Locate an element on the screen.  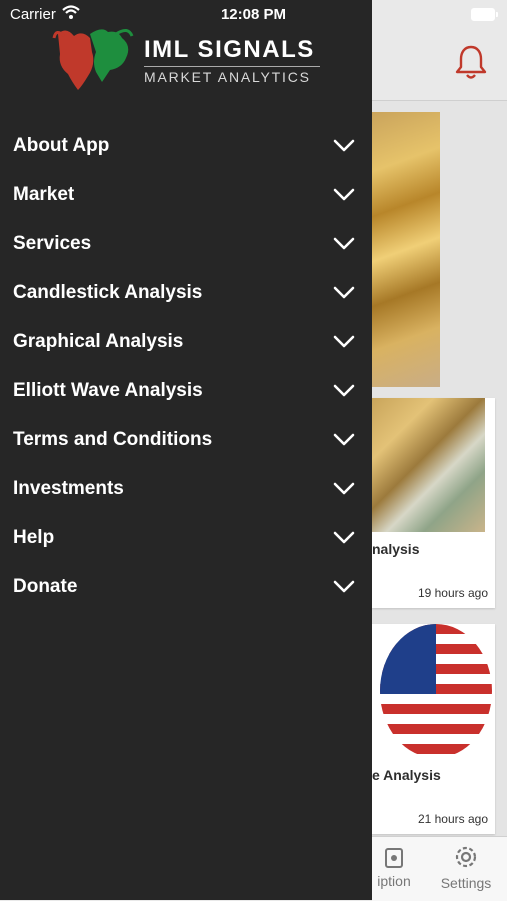
clock: 12:08 PM is located at coordinates (253, 14).